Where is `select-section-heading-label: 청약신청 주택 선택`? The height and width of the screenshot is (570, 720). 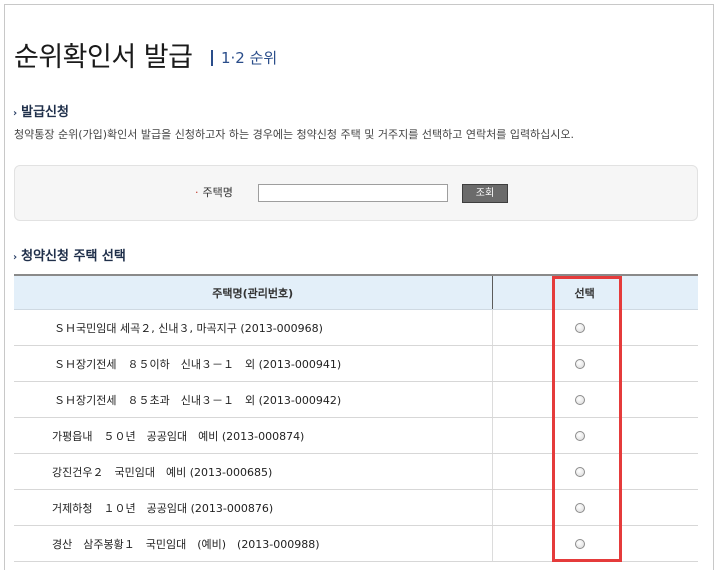 select-section-heading-label: 청약신청 주택 선택 is located at coordinates (73, 256).